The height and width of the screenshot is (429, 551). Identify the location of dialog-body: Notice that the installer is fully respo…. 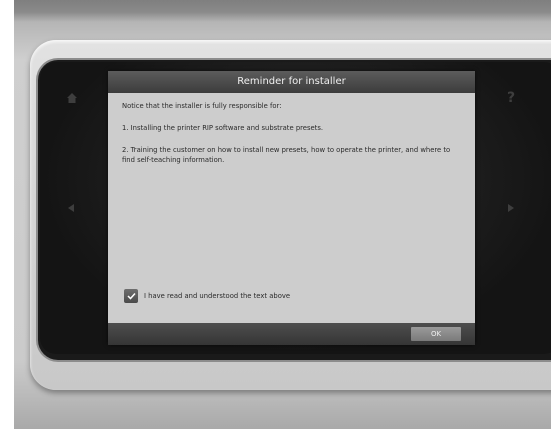
(291, 129).